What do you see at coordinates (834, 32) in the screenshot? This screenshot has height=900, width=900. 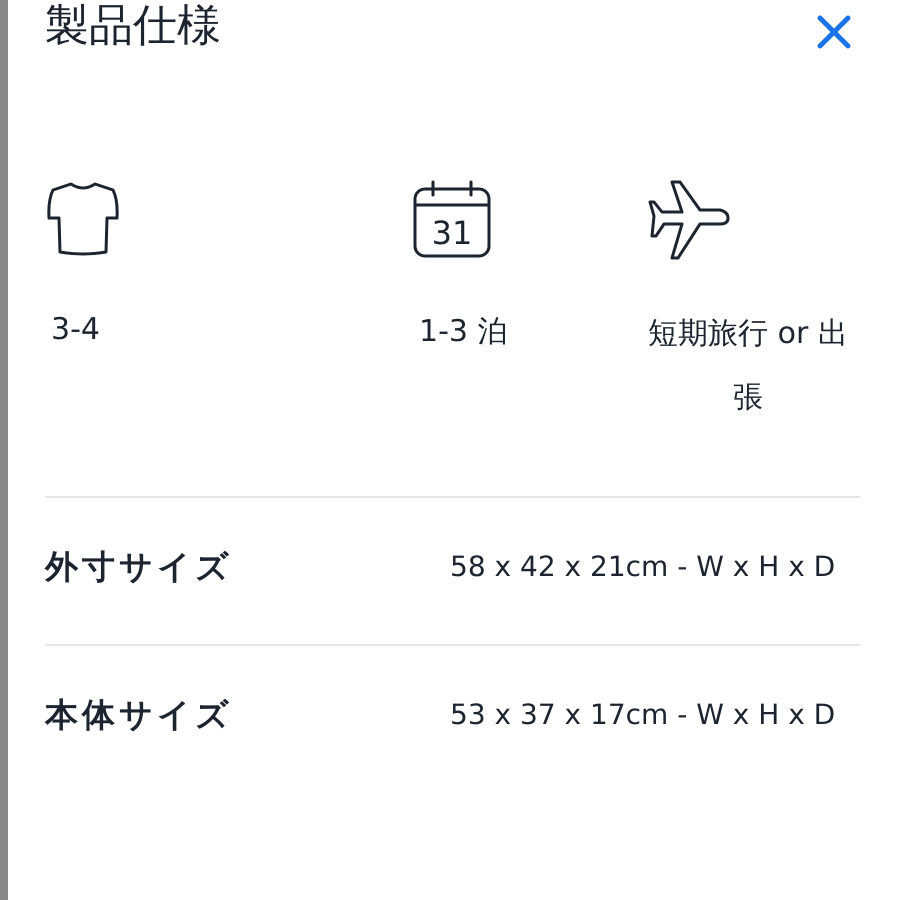 I see `close-icon` at bounding box center [834, 32].